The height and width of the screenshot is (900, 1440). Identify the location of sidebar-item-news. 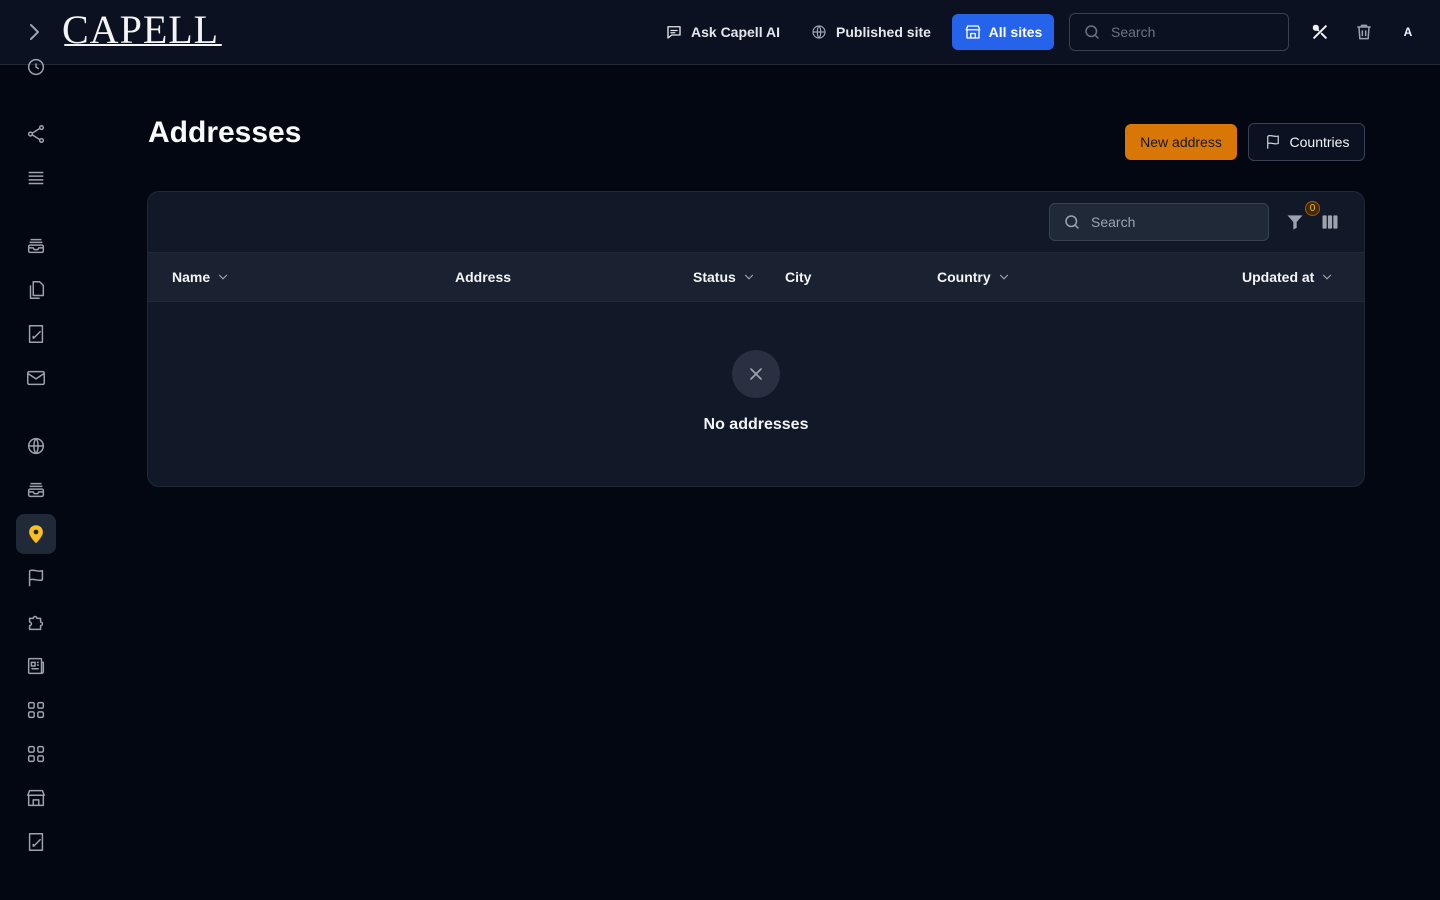
(36, 666).